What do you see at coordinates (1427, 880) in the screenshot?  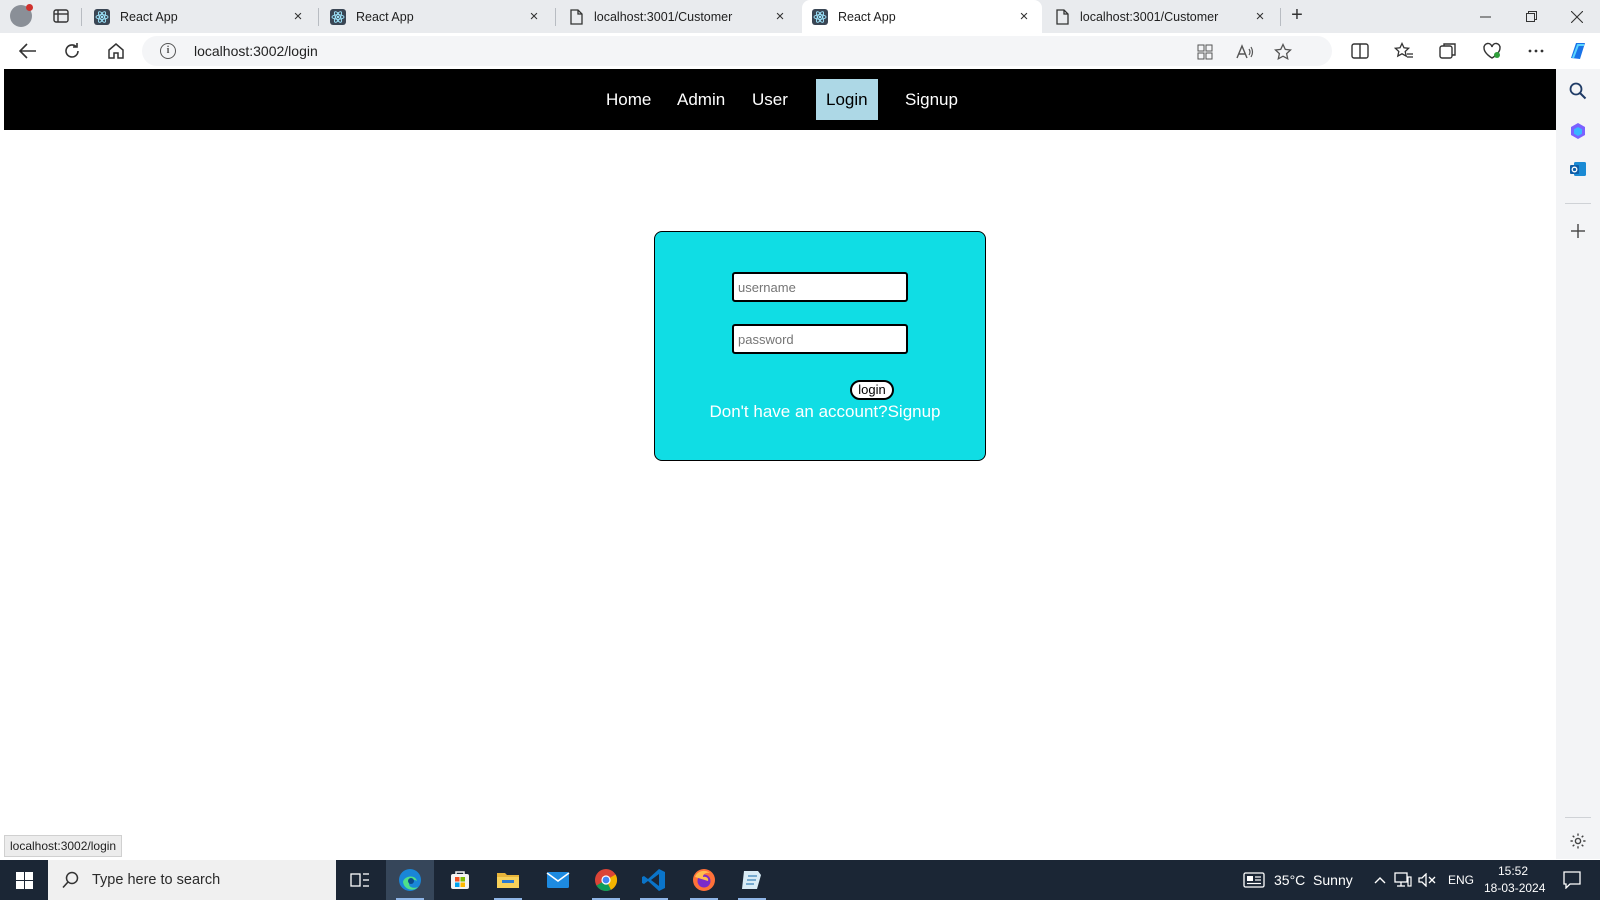 I see `volume-muted-icon` at bounding box center [1427, 880].